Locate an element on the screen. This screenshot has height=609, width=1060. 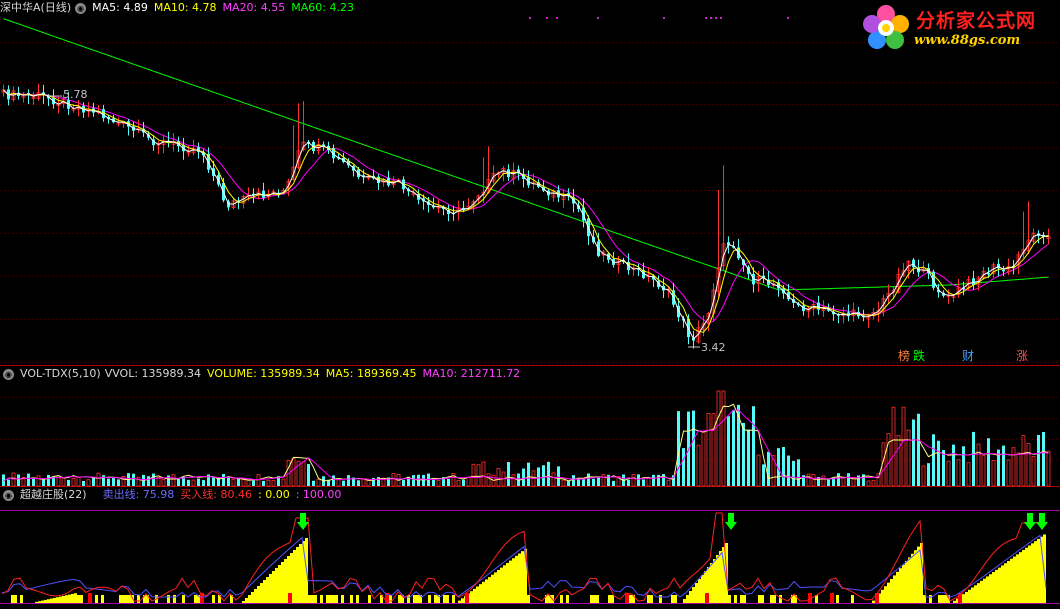
site-logo: 分析家公式网 www.88gs.com is located at coordinates (958, 28).